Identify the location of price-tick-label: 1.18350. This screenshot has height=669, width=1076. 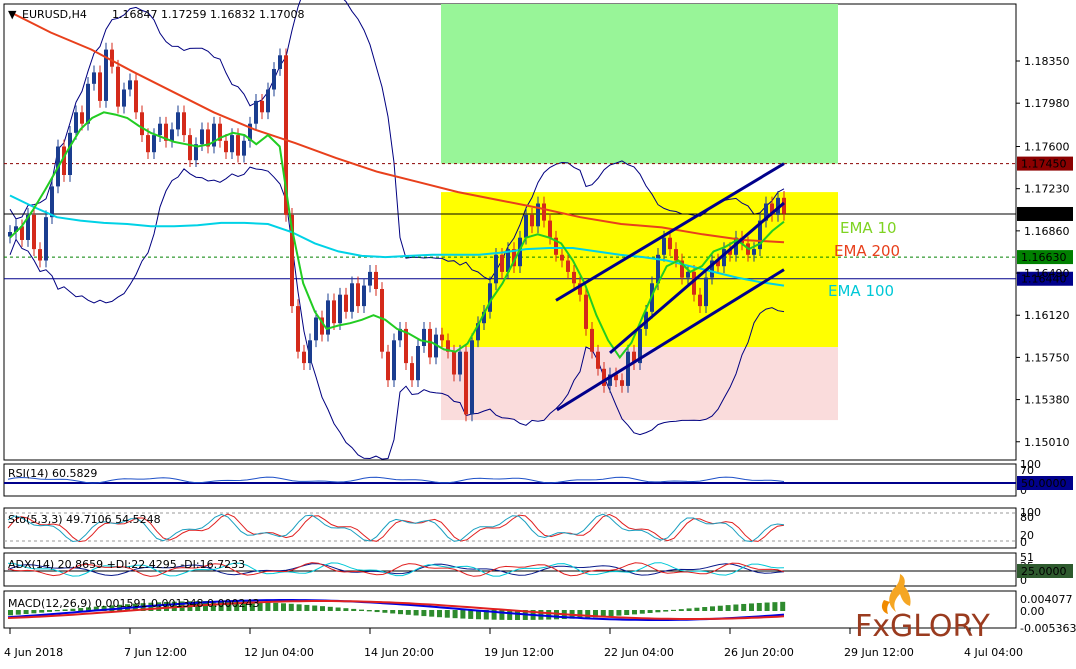
(1047, 61).